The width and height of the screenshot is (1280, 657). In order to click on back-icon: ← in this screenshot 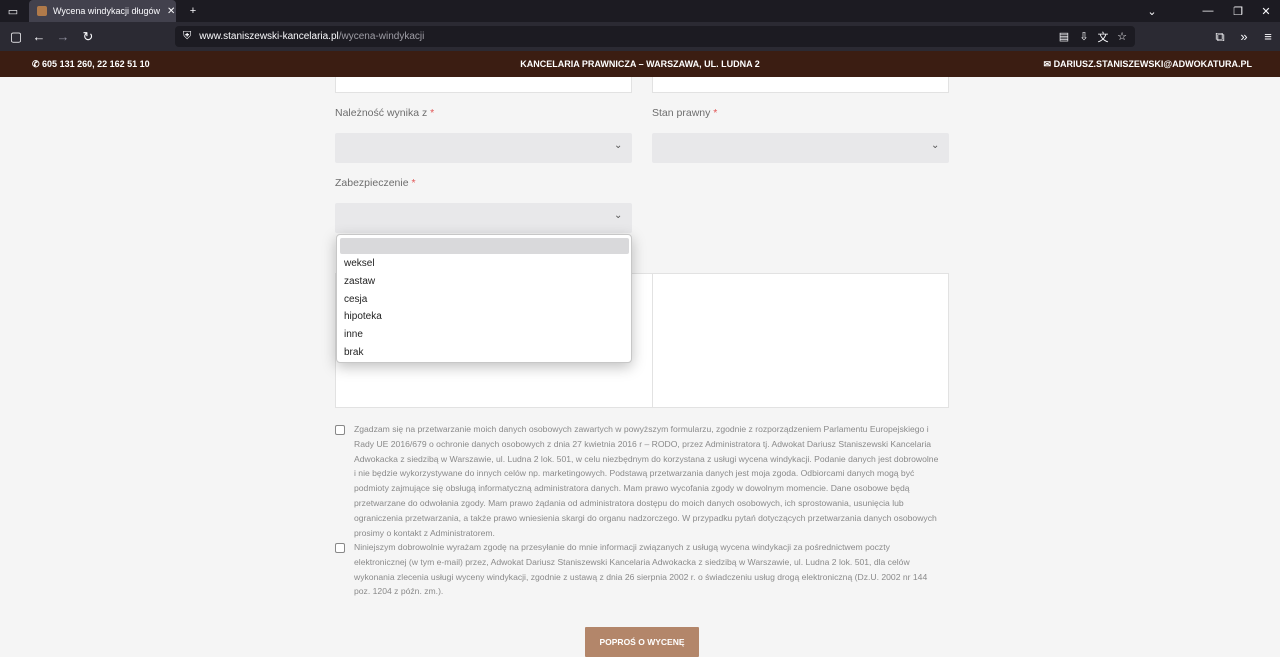, I will do `click(39, 36)`.